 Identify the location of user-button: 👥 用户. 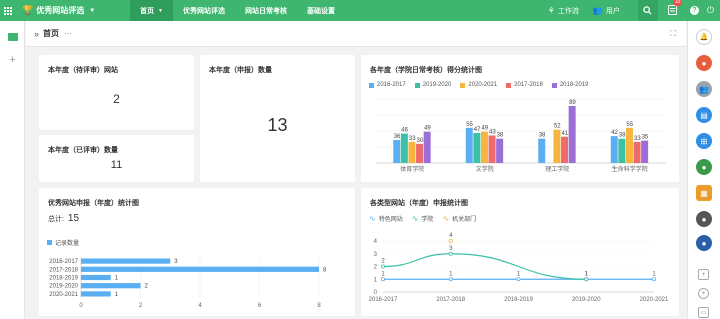
(606, 11).